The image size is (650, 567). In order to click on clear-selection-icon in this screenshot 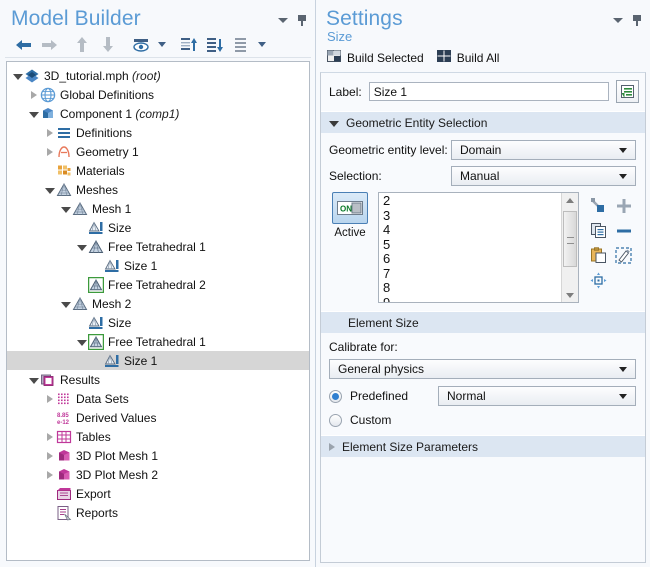, I will do `click(624, 256)`.